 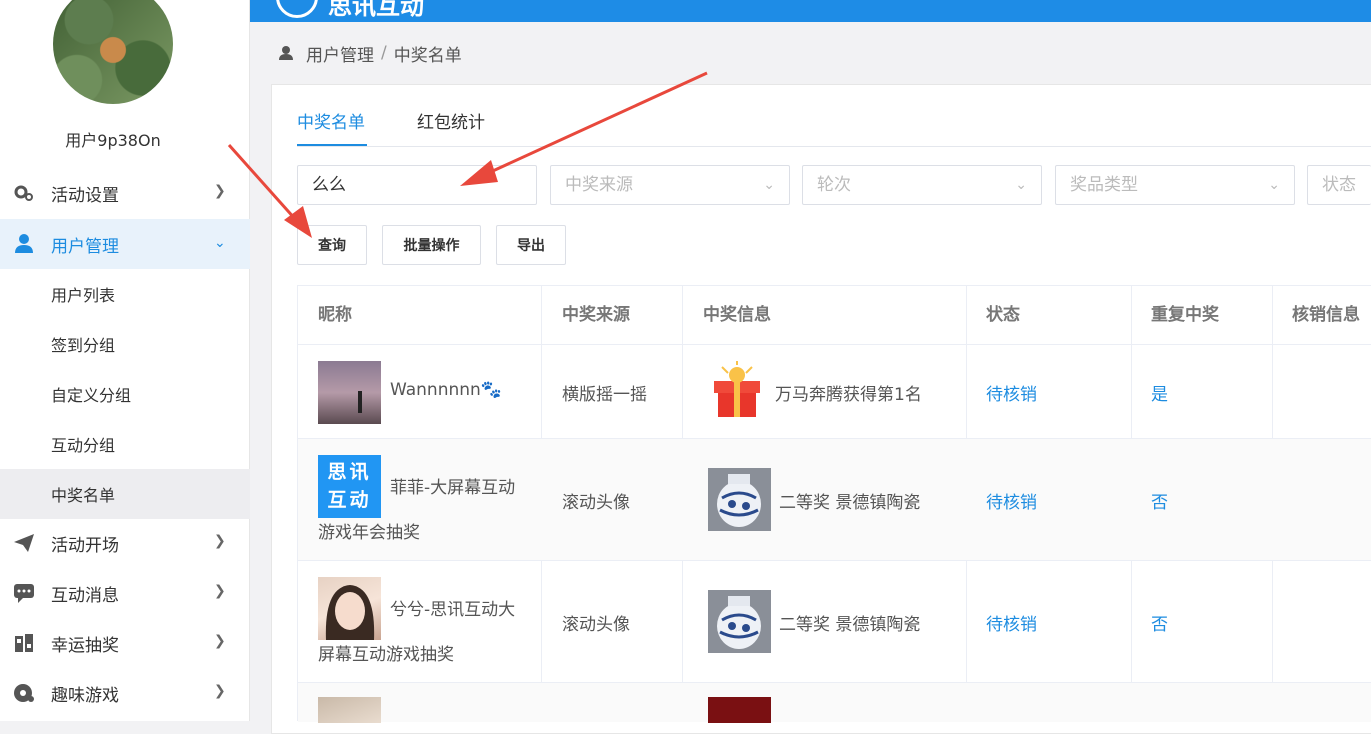 I want to click on win-source: 横版摇一摇, so click(x=604, y=395).